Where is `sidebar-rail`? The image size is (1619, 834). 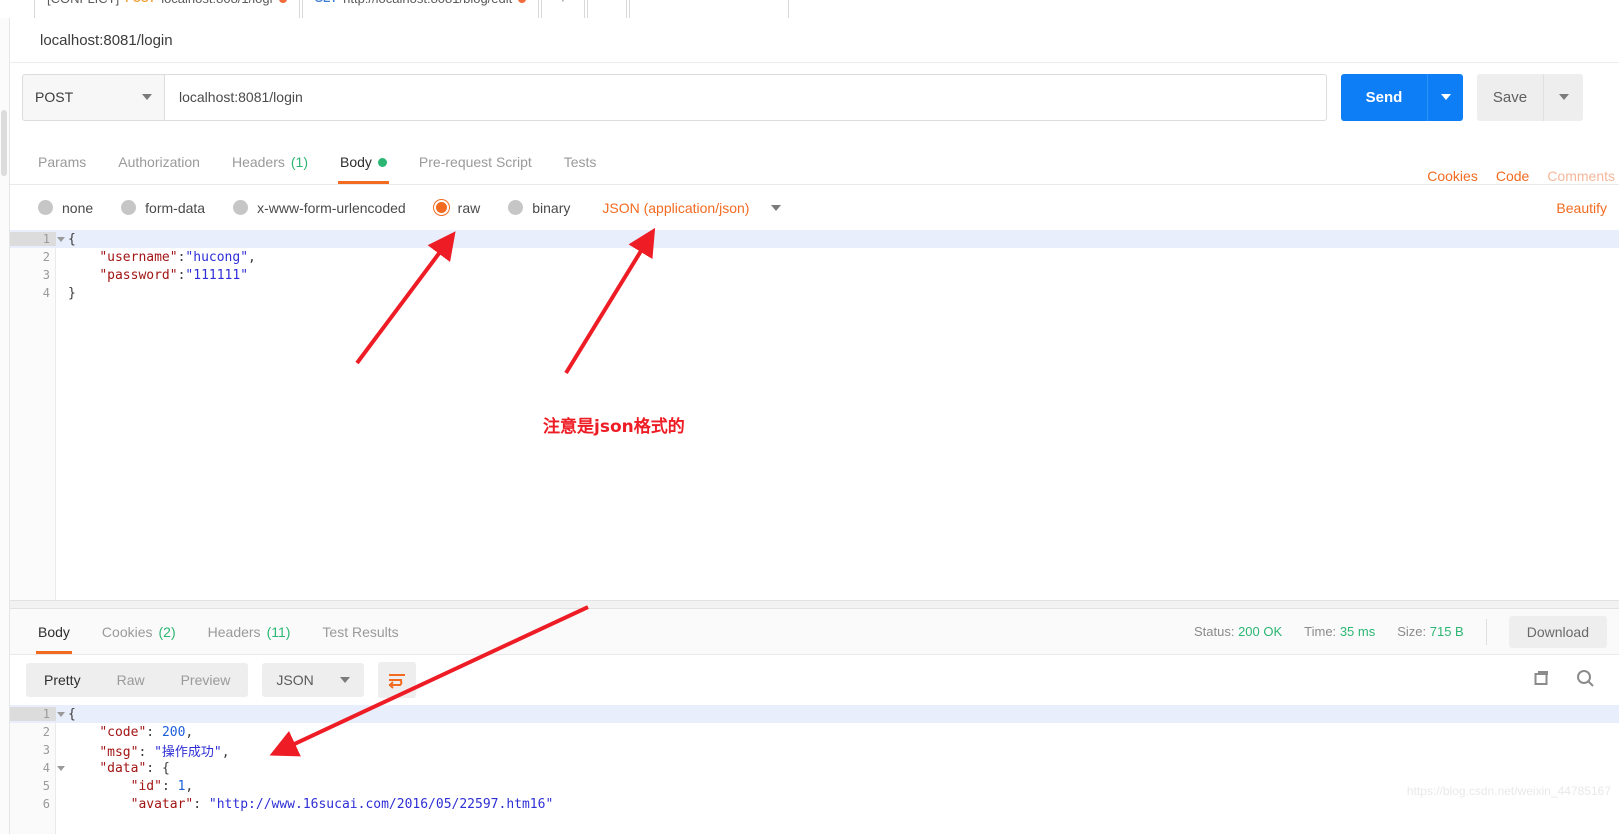 sidebar-rail is located at coordinates (5, 426).